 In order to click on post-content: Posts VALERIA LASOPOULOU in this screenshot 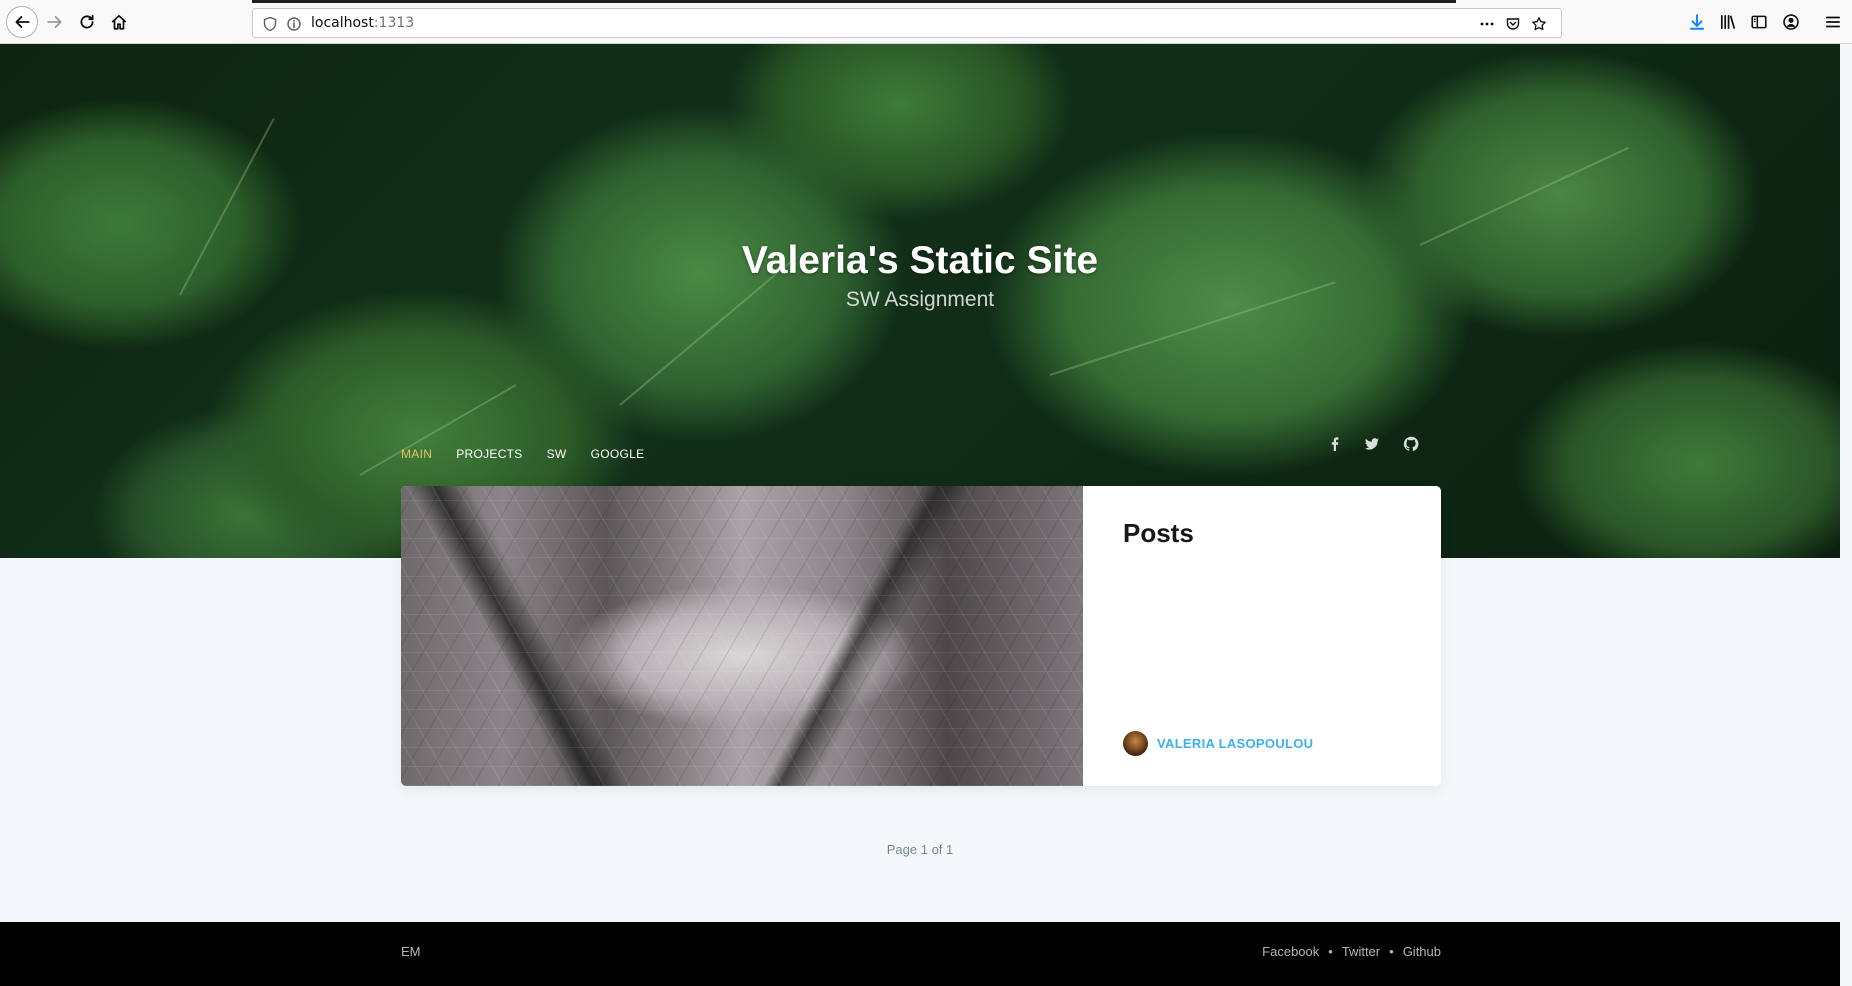, I will do `click(1262, 636)`.